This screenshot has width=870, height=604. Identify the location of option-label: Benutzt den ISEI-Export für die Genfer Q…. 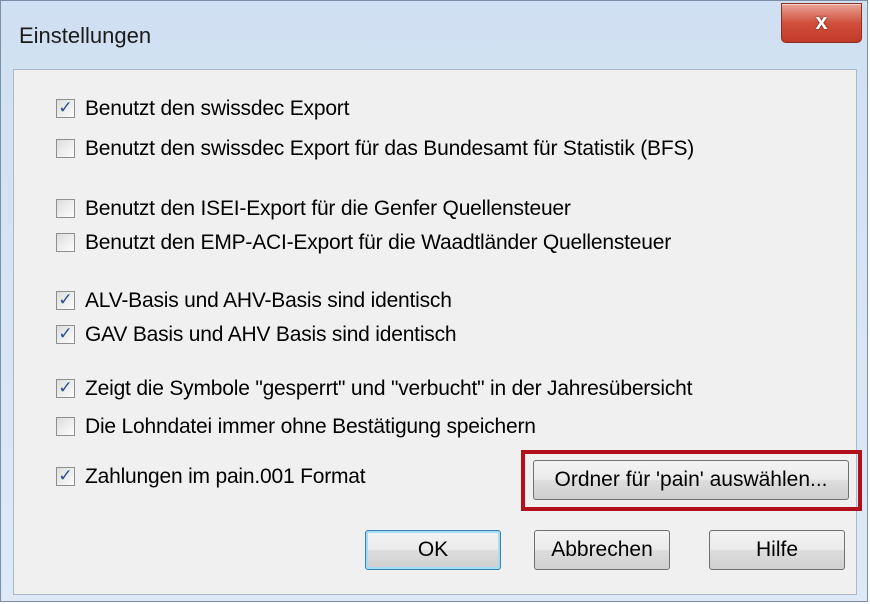
(328, 208).